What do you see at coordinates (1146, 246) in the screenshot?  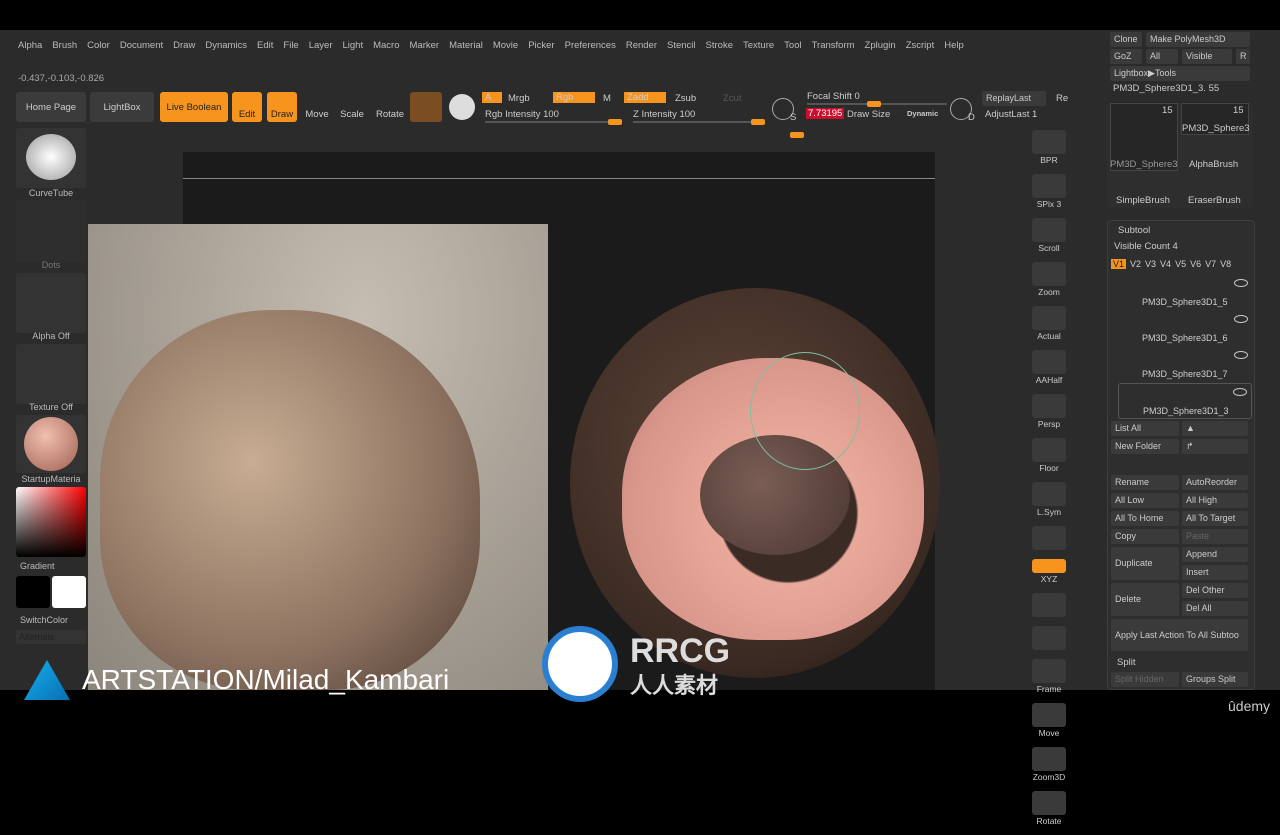 I see `visible-count-slider: Visible Count 4` at bounding box center [1146, 246].